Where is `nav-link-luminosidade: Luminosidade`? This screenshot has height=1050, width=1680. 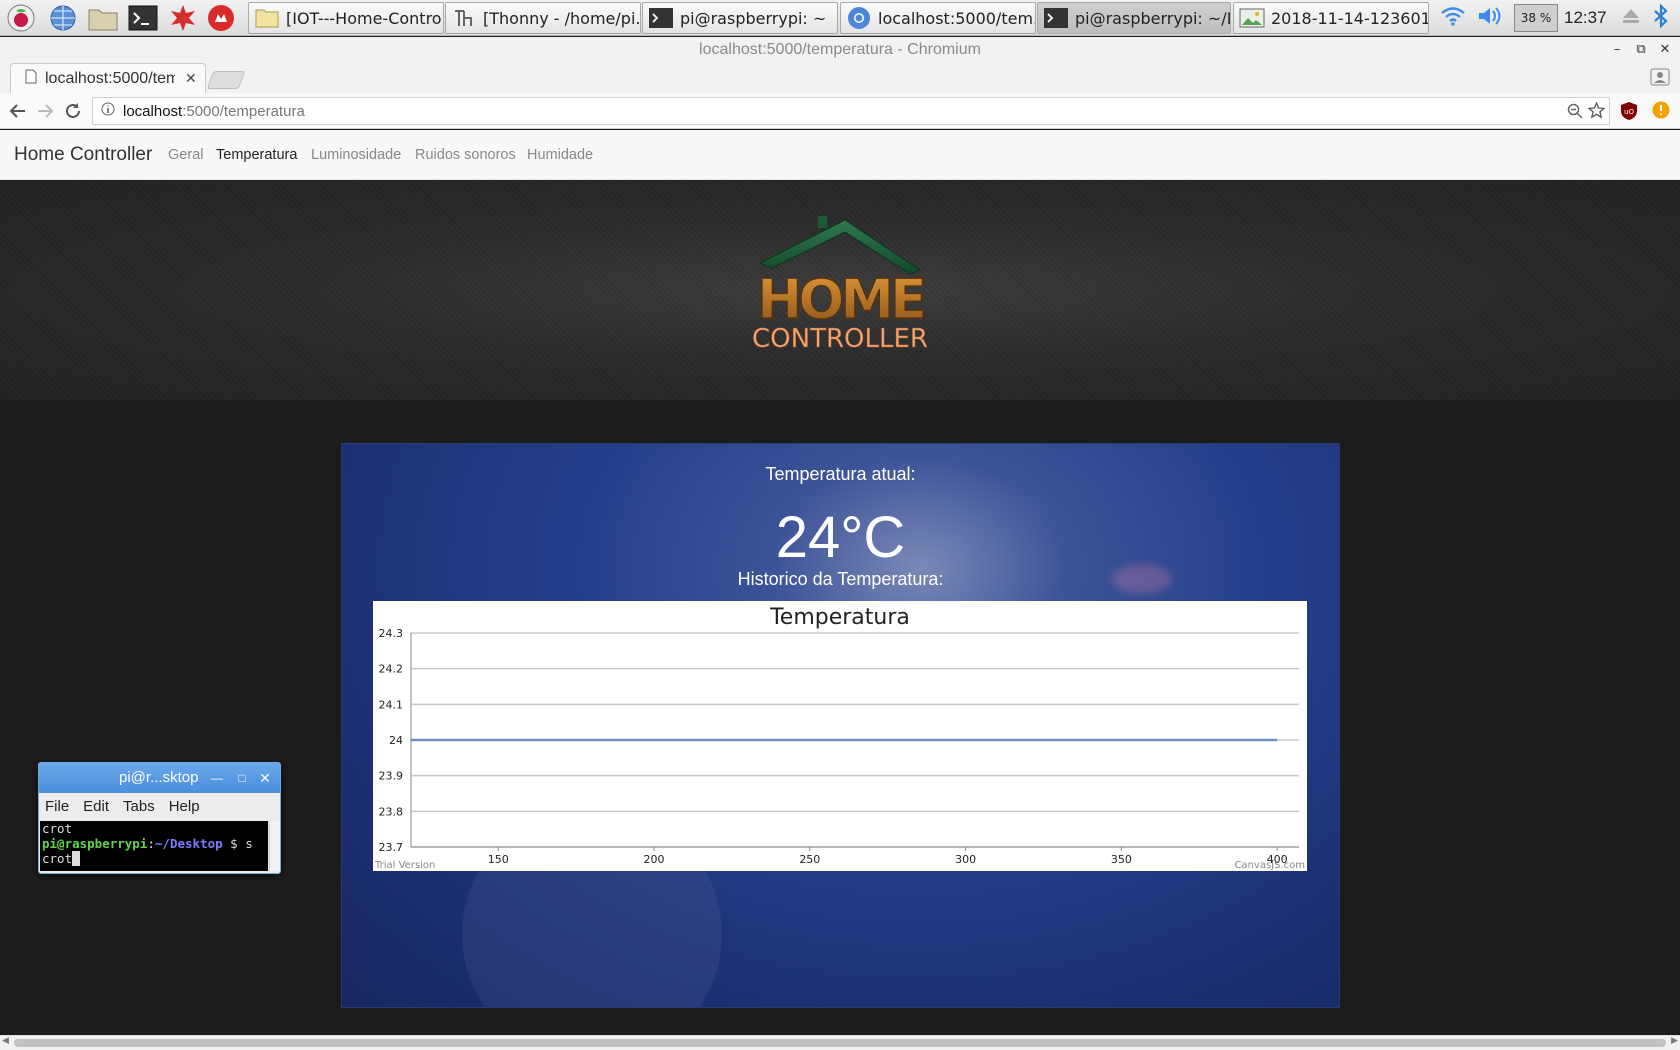
nav-link-luminosidade: Luminosidade is located at coordinates (356, 155).